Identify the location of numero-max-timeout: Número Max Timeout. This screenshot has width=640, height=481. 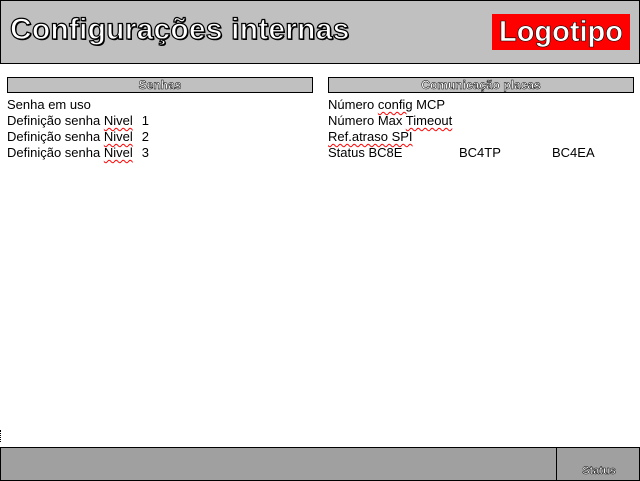
(390, 121).